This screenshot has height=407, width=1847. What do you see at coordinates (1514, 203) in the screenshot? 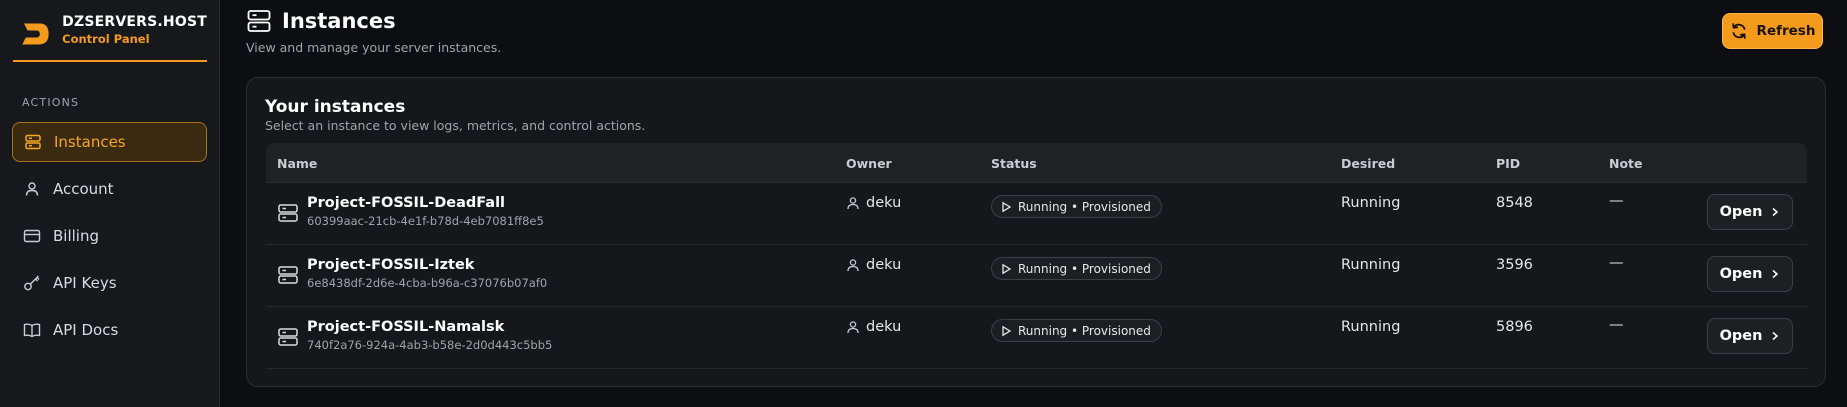
I see `pid-value: 8548` at bounding box center [1514, 203].